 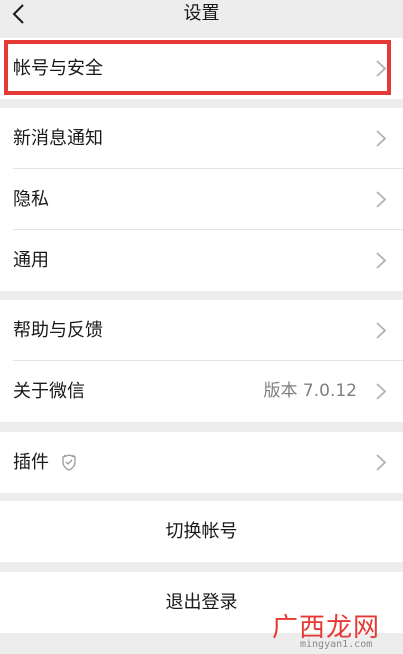 I want to click on switch-account-button: 切换帐号, so click(x=201, y=531).